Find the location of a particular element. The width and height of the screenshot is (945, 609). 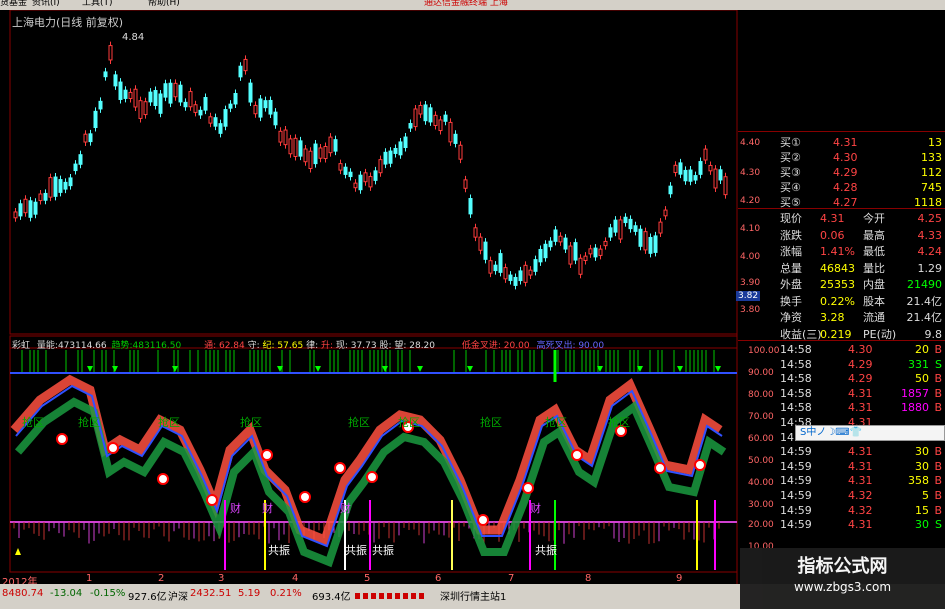

tick-volume: 30 is located at coordinates (922, 525).